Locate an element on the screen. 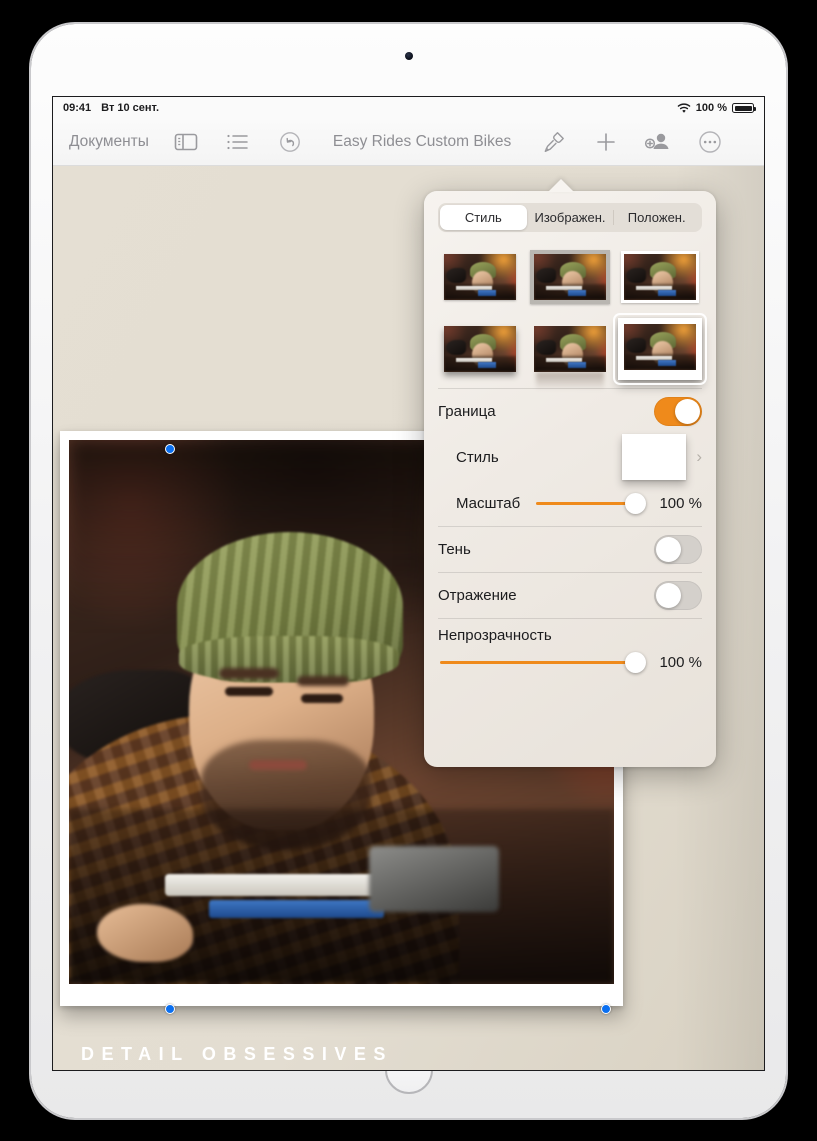 This screenshot has height=1141, width=817. border-style-label: Стиль is located at coordinates (477, 457).